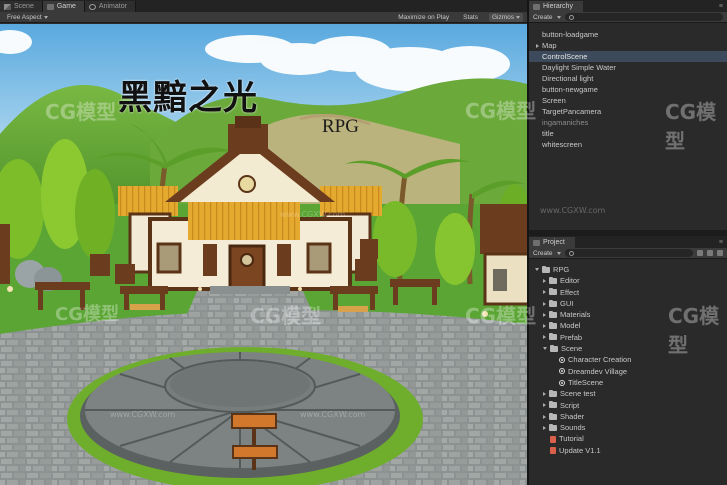 The height and width of the screenshot is (485, 727). Describe the element at coordinates (579, 67) in the screenshot. I see `hierarchy-item-label: Daylight Simple Water` at that location.